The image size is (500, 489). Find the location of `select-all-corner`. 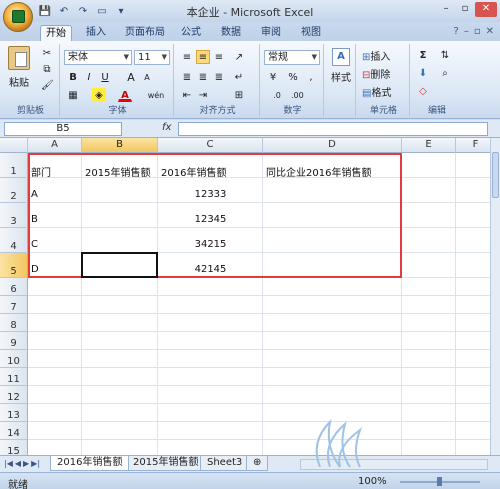

select-all-corner is located at coordinates (14, 145).